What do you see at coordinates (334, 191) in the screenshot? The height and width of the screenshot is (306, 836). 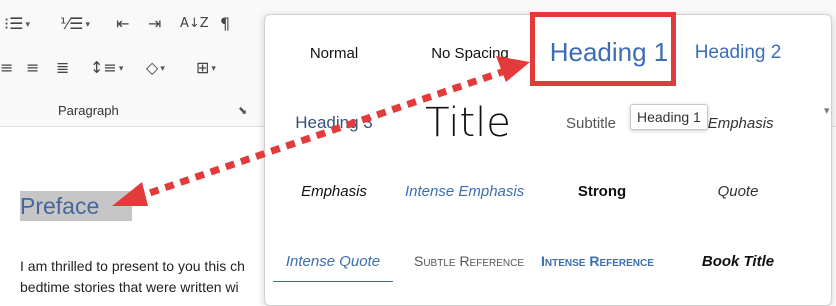 I see `style-emphasis: Emphasis` at bounding box center [334, 191].